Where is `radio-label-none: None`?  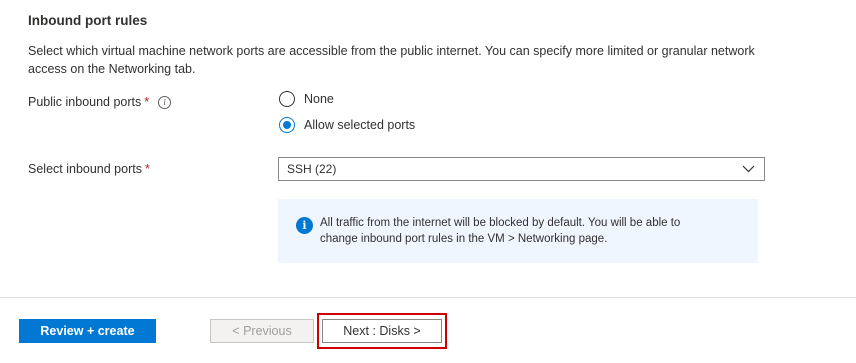
radio-label-none: None is located at coordinates (319, 99).